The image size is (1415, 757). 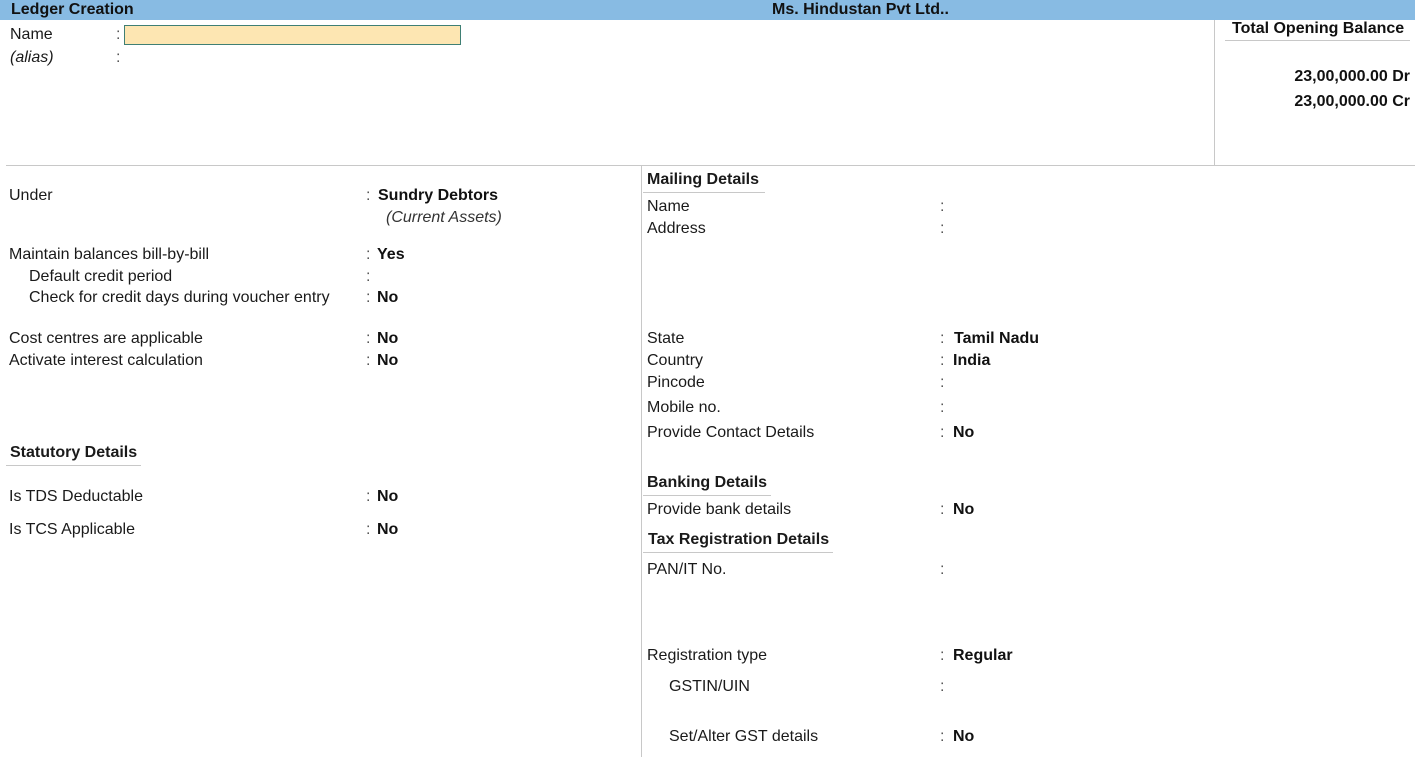 I want to click on state-value: Tamil Nadu, so click(x=996, y=339).